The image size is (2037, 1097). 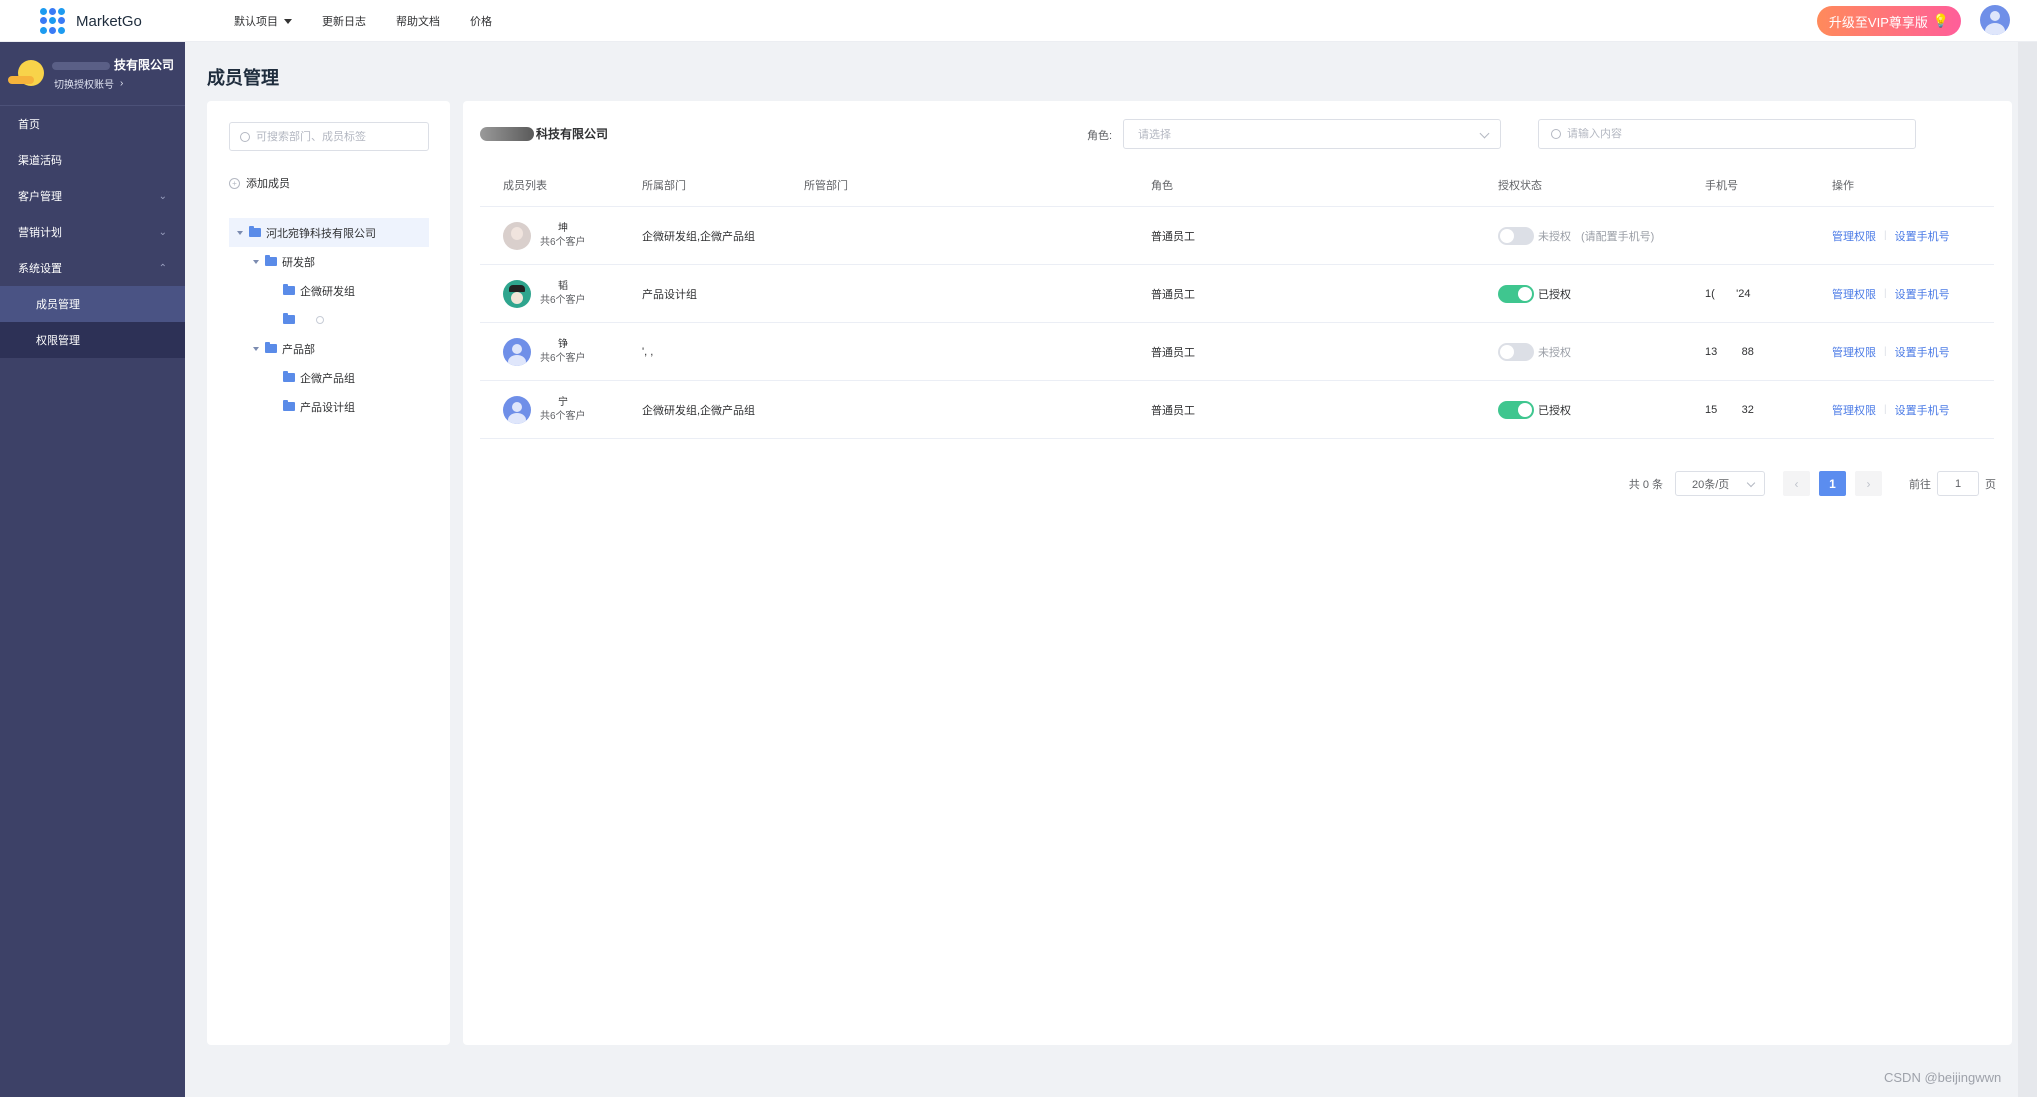 I want to click on sidebar-item-customers: 客户管理 ⌄, so click(x=92, y=196).